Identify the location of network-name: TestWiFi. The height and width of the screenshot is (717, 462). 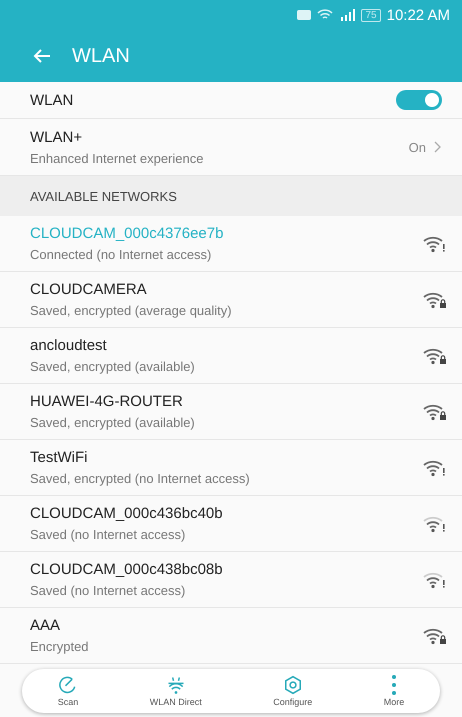
(59, 457).